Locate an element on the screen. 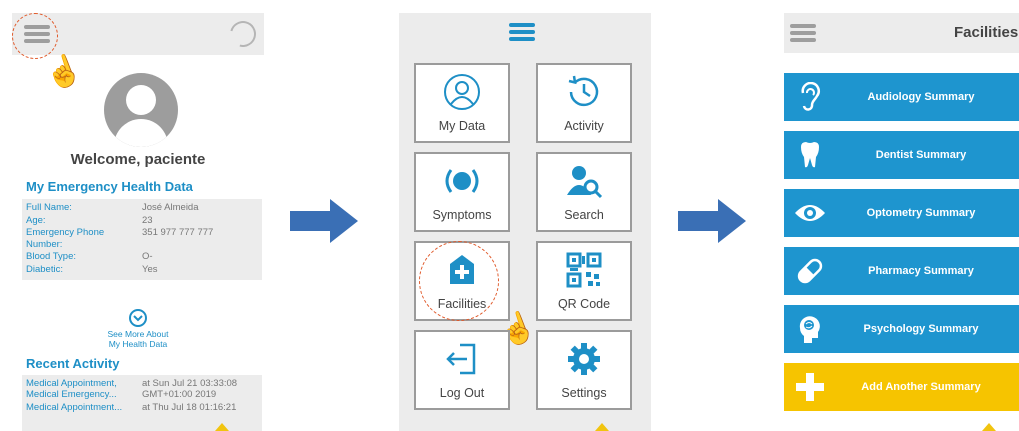  signal-icon is located at coordinates (462, 181).